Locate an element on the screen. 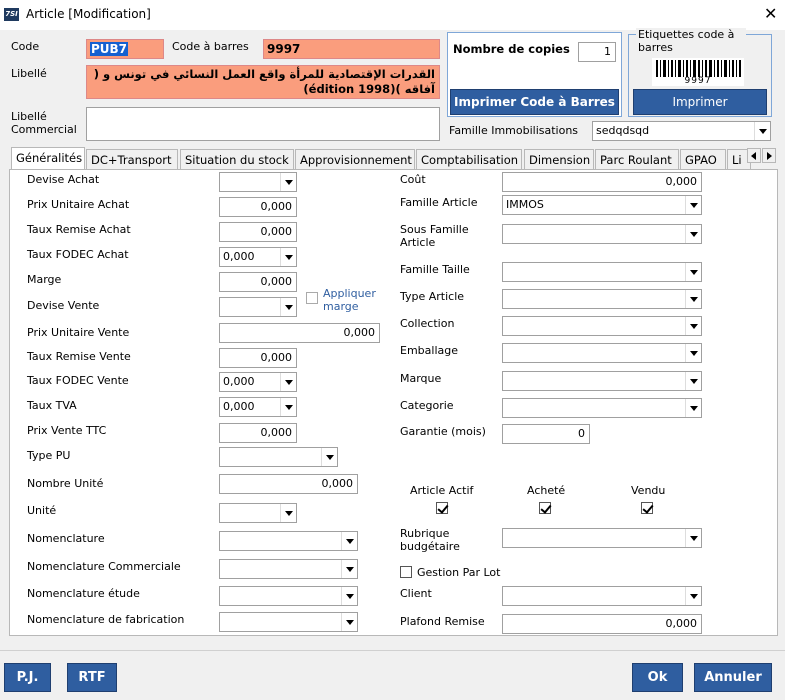  nombre-unite-input: 0,000 is located at coordinates (288, 484).